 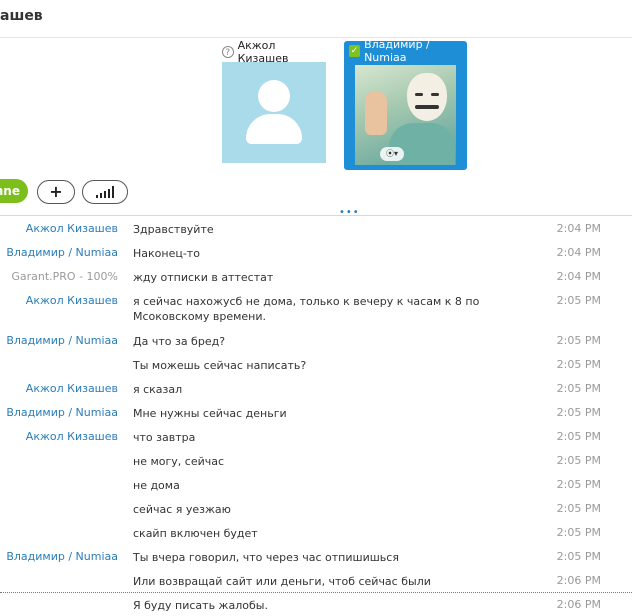 What do you see at coordinates (164, 437) in the screenshot?
I see `message-text: что завтра` at bounding box center [164, 437].